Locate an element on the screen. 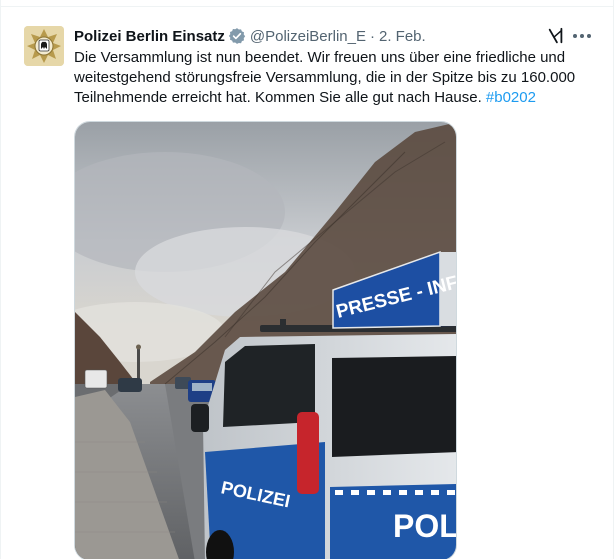 The image size is (614, 559). more-options-icon is located at coordinates (582, 36).